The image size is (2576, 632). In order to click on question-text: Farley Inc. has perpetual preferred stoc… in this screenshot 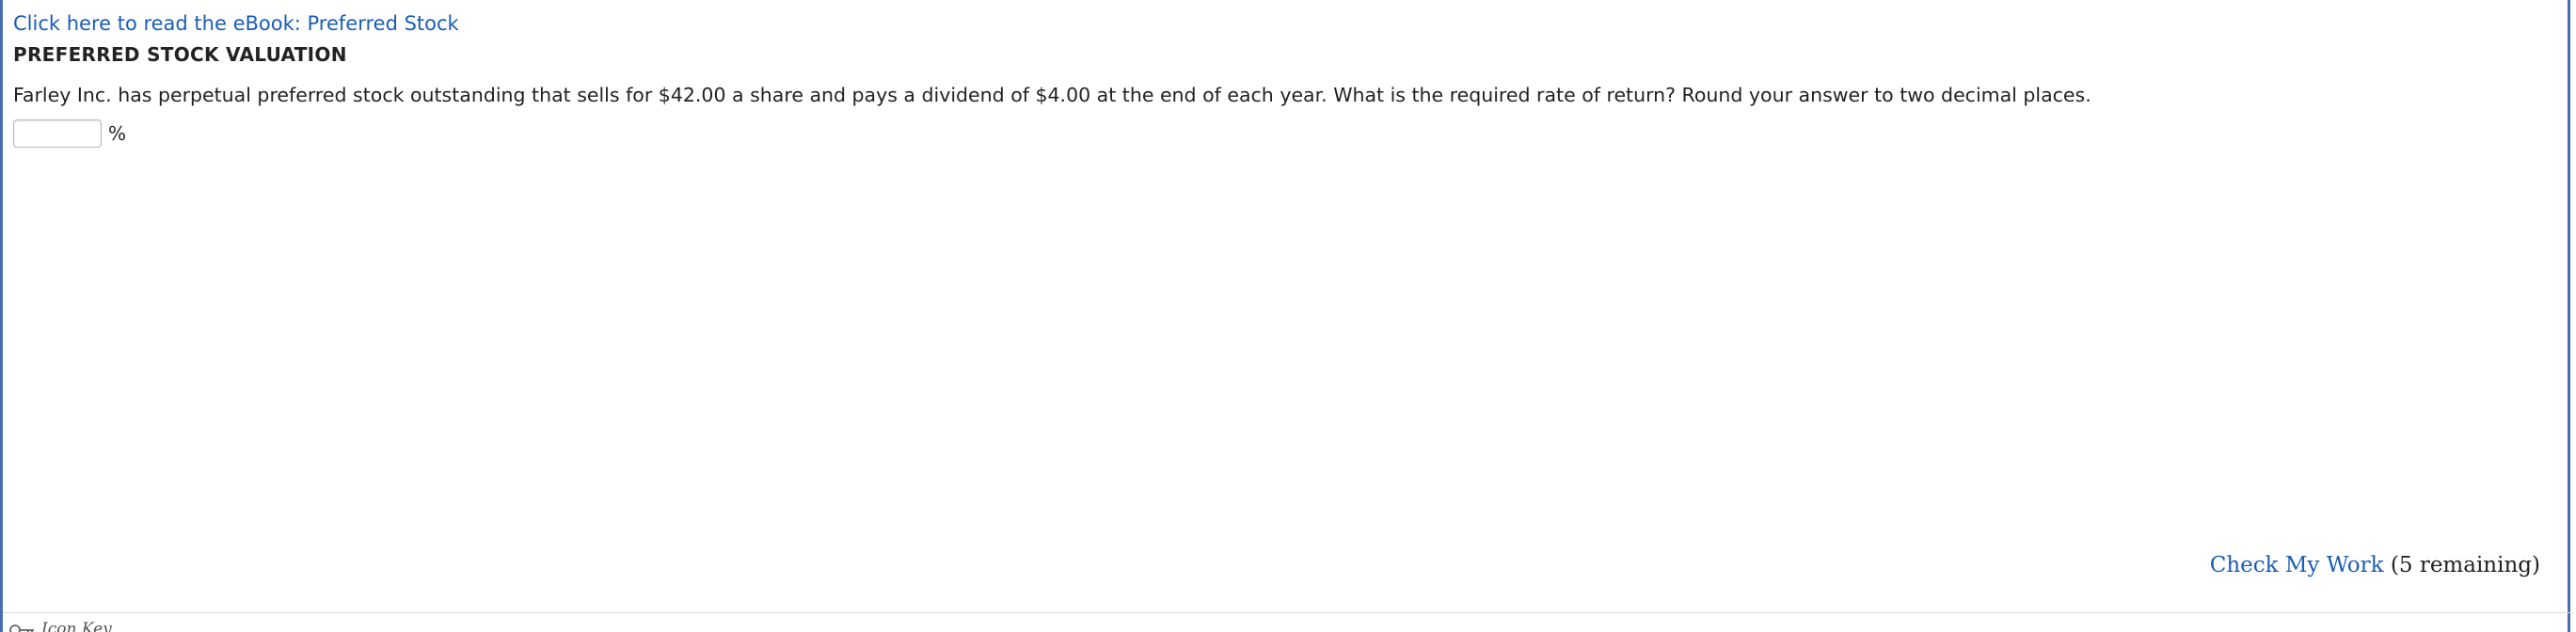, I will do `click(1052, 95)`.